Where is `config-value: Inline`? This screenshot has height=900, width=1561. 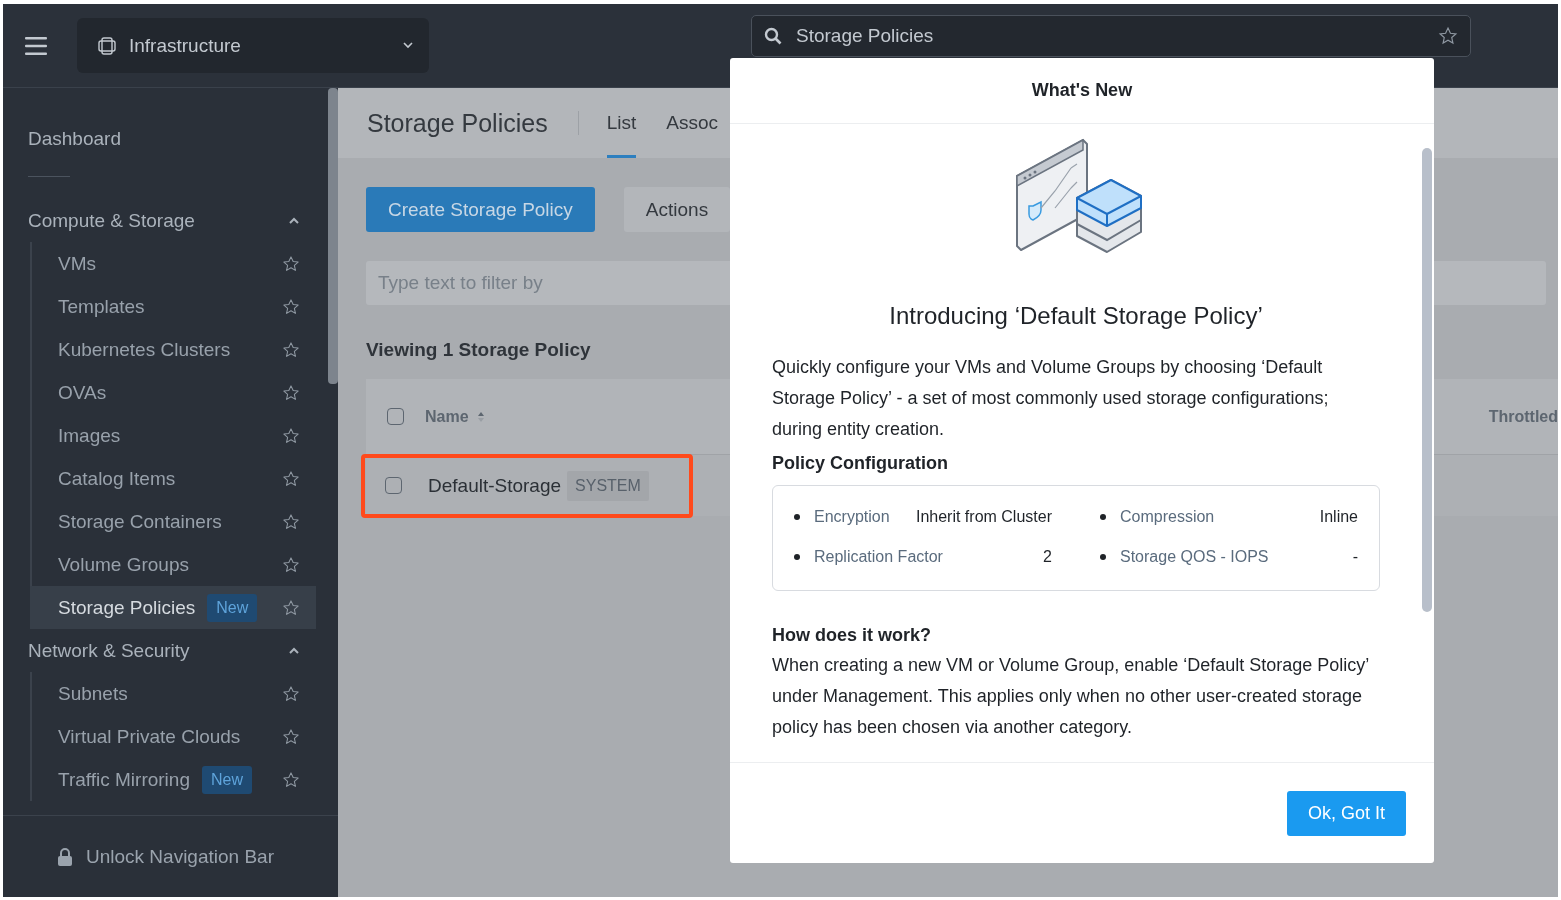
config-value: Inline is located at coordinates (1338, 517).